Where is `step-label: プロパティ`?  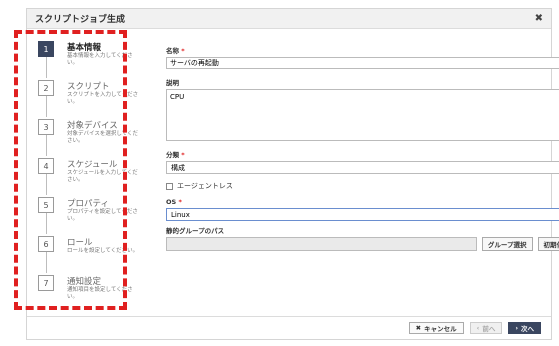 step-label: プロパティ is located at coordinates (88, 204).